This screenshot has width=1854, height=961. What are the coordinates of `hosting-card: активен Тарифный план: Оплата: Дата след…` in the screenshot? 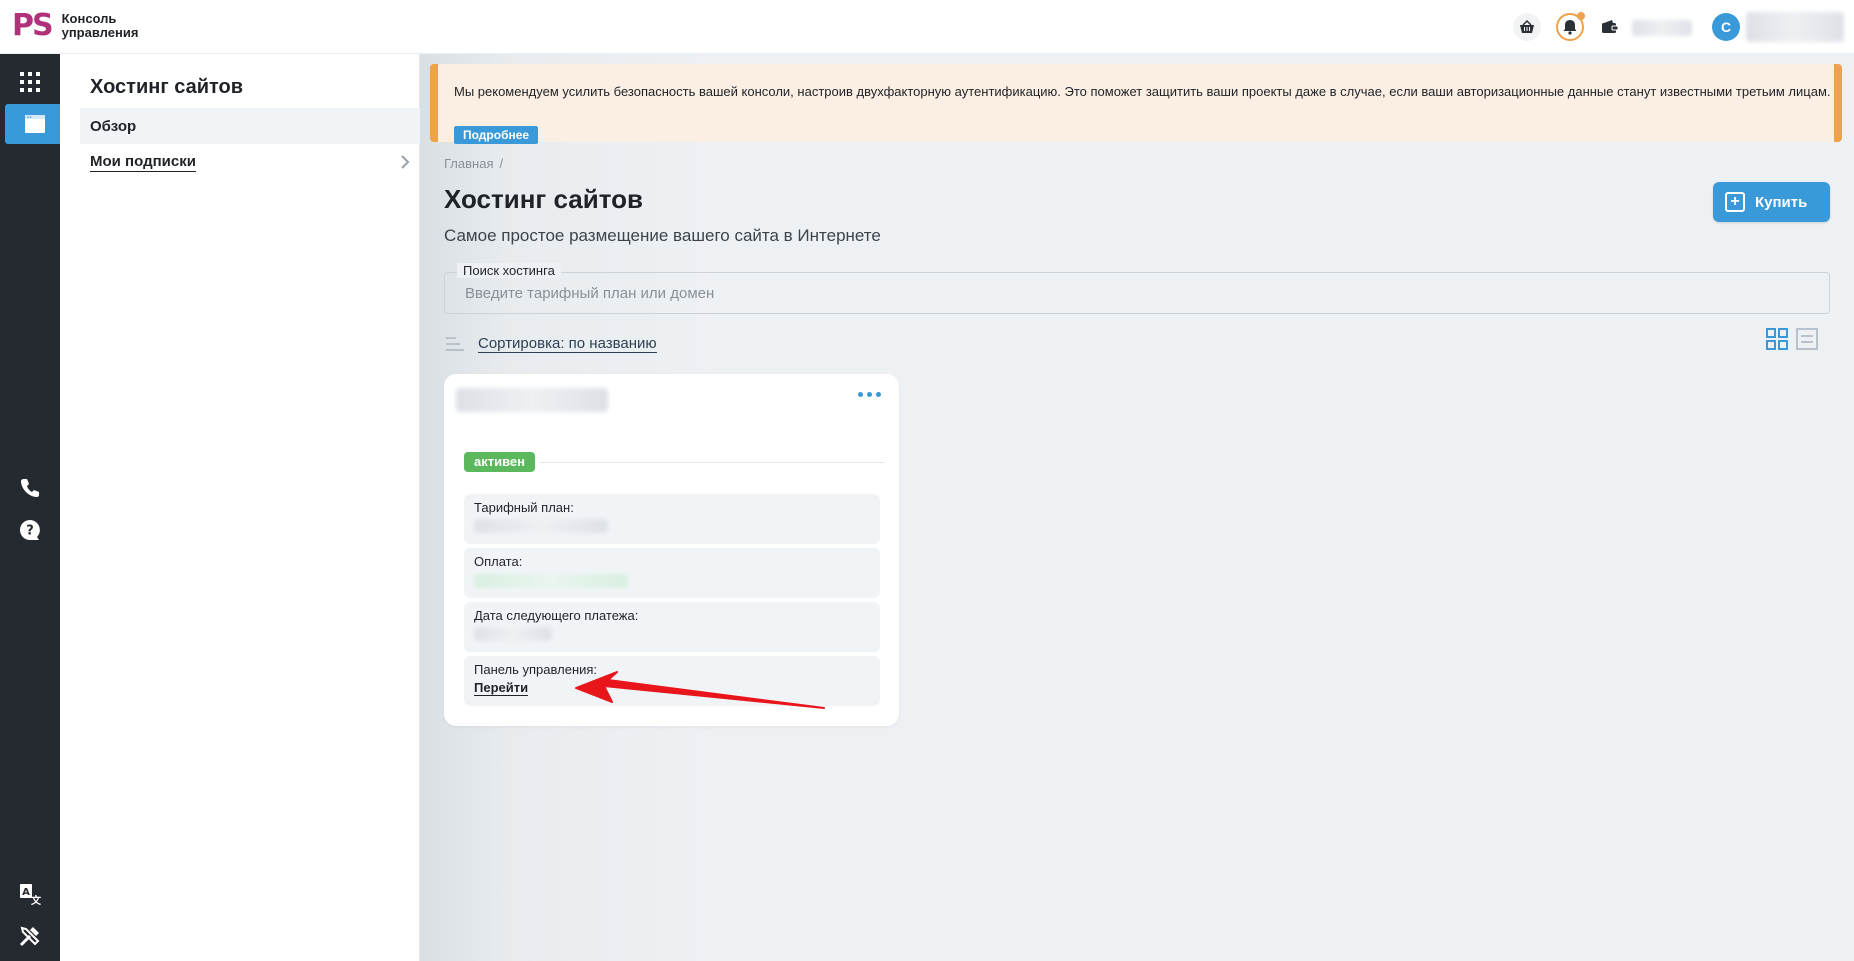 It's located at (671, 550).